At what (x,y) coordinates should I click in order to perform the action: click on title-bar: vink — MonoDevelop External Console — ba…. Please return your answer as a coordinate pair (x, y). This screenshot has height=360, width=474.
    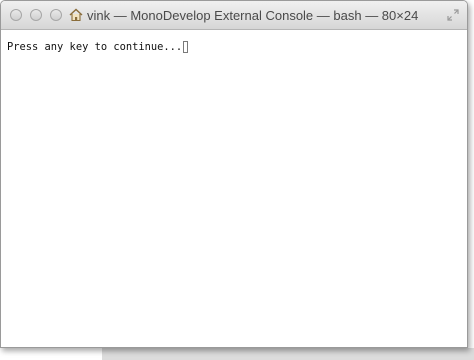
    Looking at the image, I should click on (234, 15).